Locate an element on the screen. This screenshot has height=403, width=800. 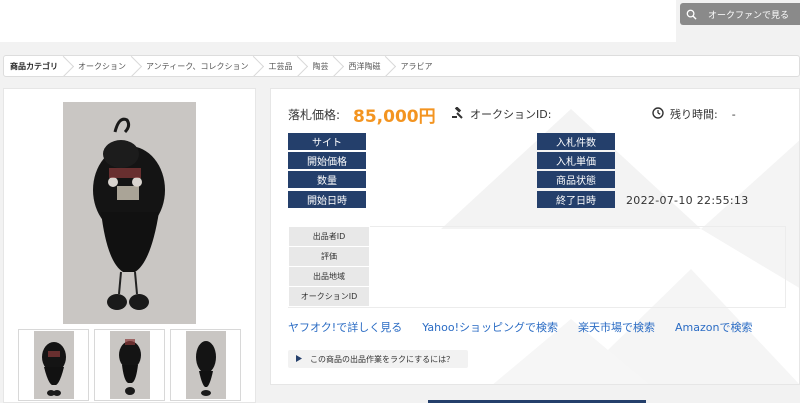
breadcrumb-crafts: 工芸品 is located at coordinates (282, 66).